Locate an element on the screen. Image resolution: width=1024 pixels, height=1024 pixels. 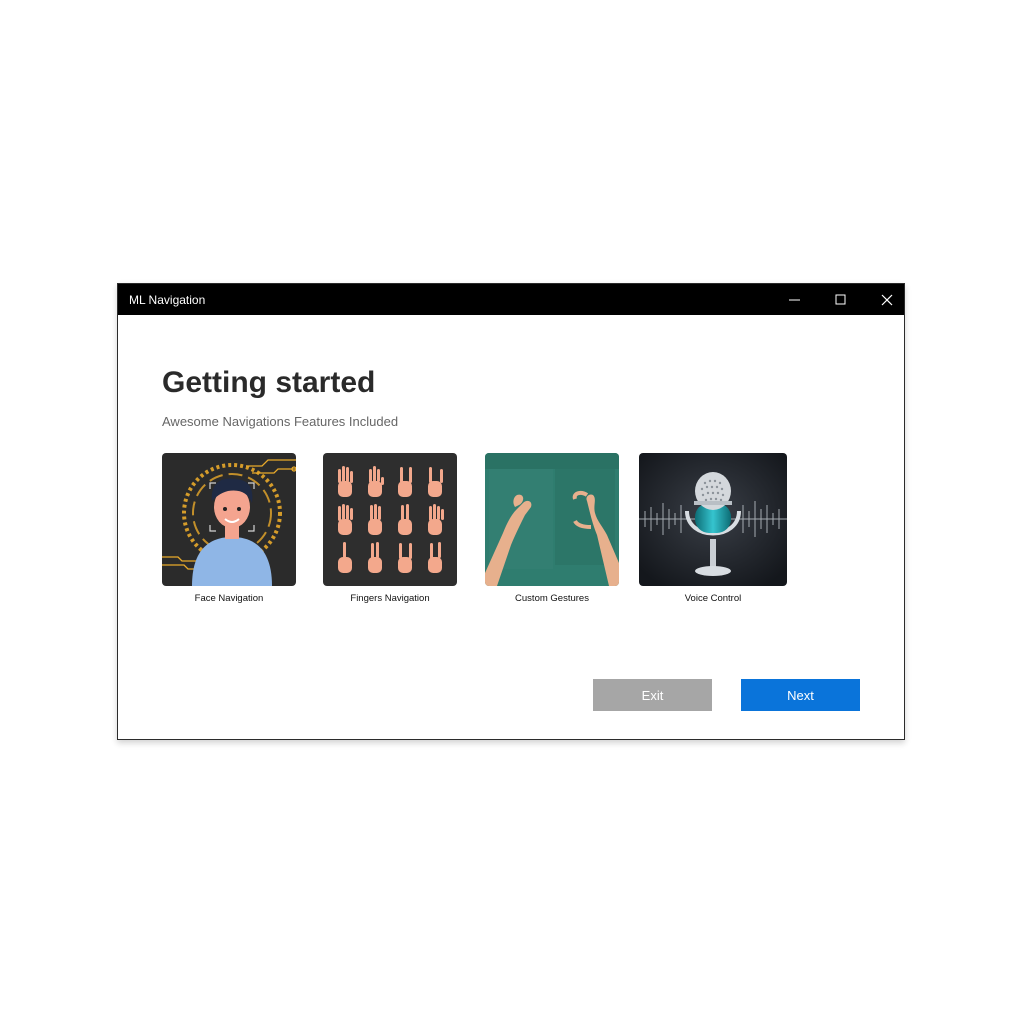
feature-label: Voice Control is located at coordinates (713, 598).